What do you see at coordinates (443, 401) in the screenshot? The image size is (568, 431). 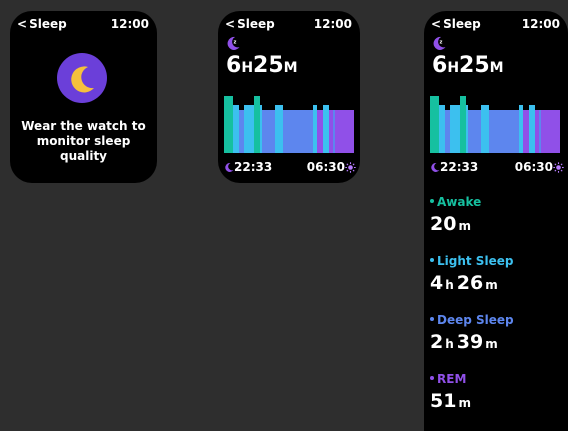 I see `stage-minutes: 51` at bounding box center [443, 401].